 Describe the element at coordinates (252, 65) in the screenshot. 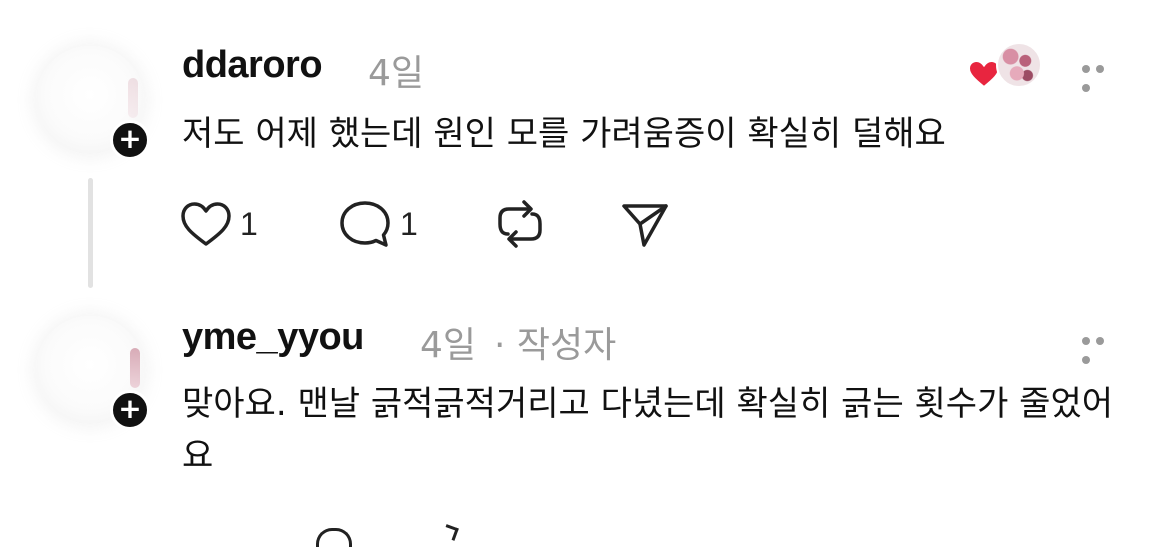

I see `username: ddaroro` at that location.